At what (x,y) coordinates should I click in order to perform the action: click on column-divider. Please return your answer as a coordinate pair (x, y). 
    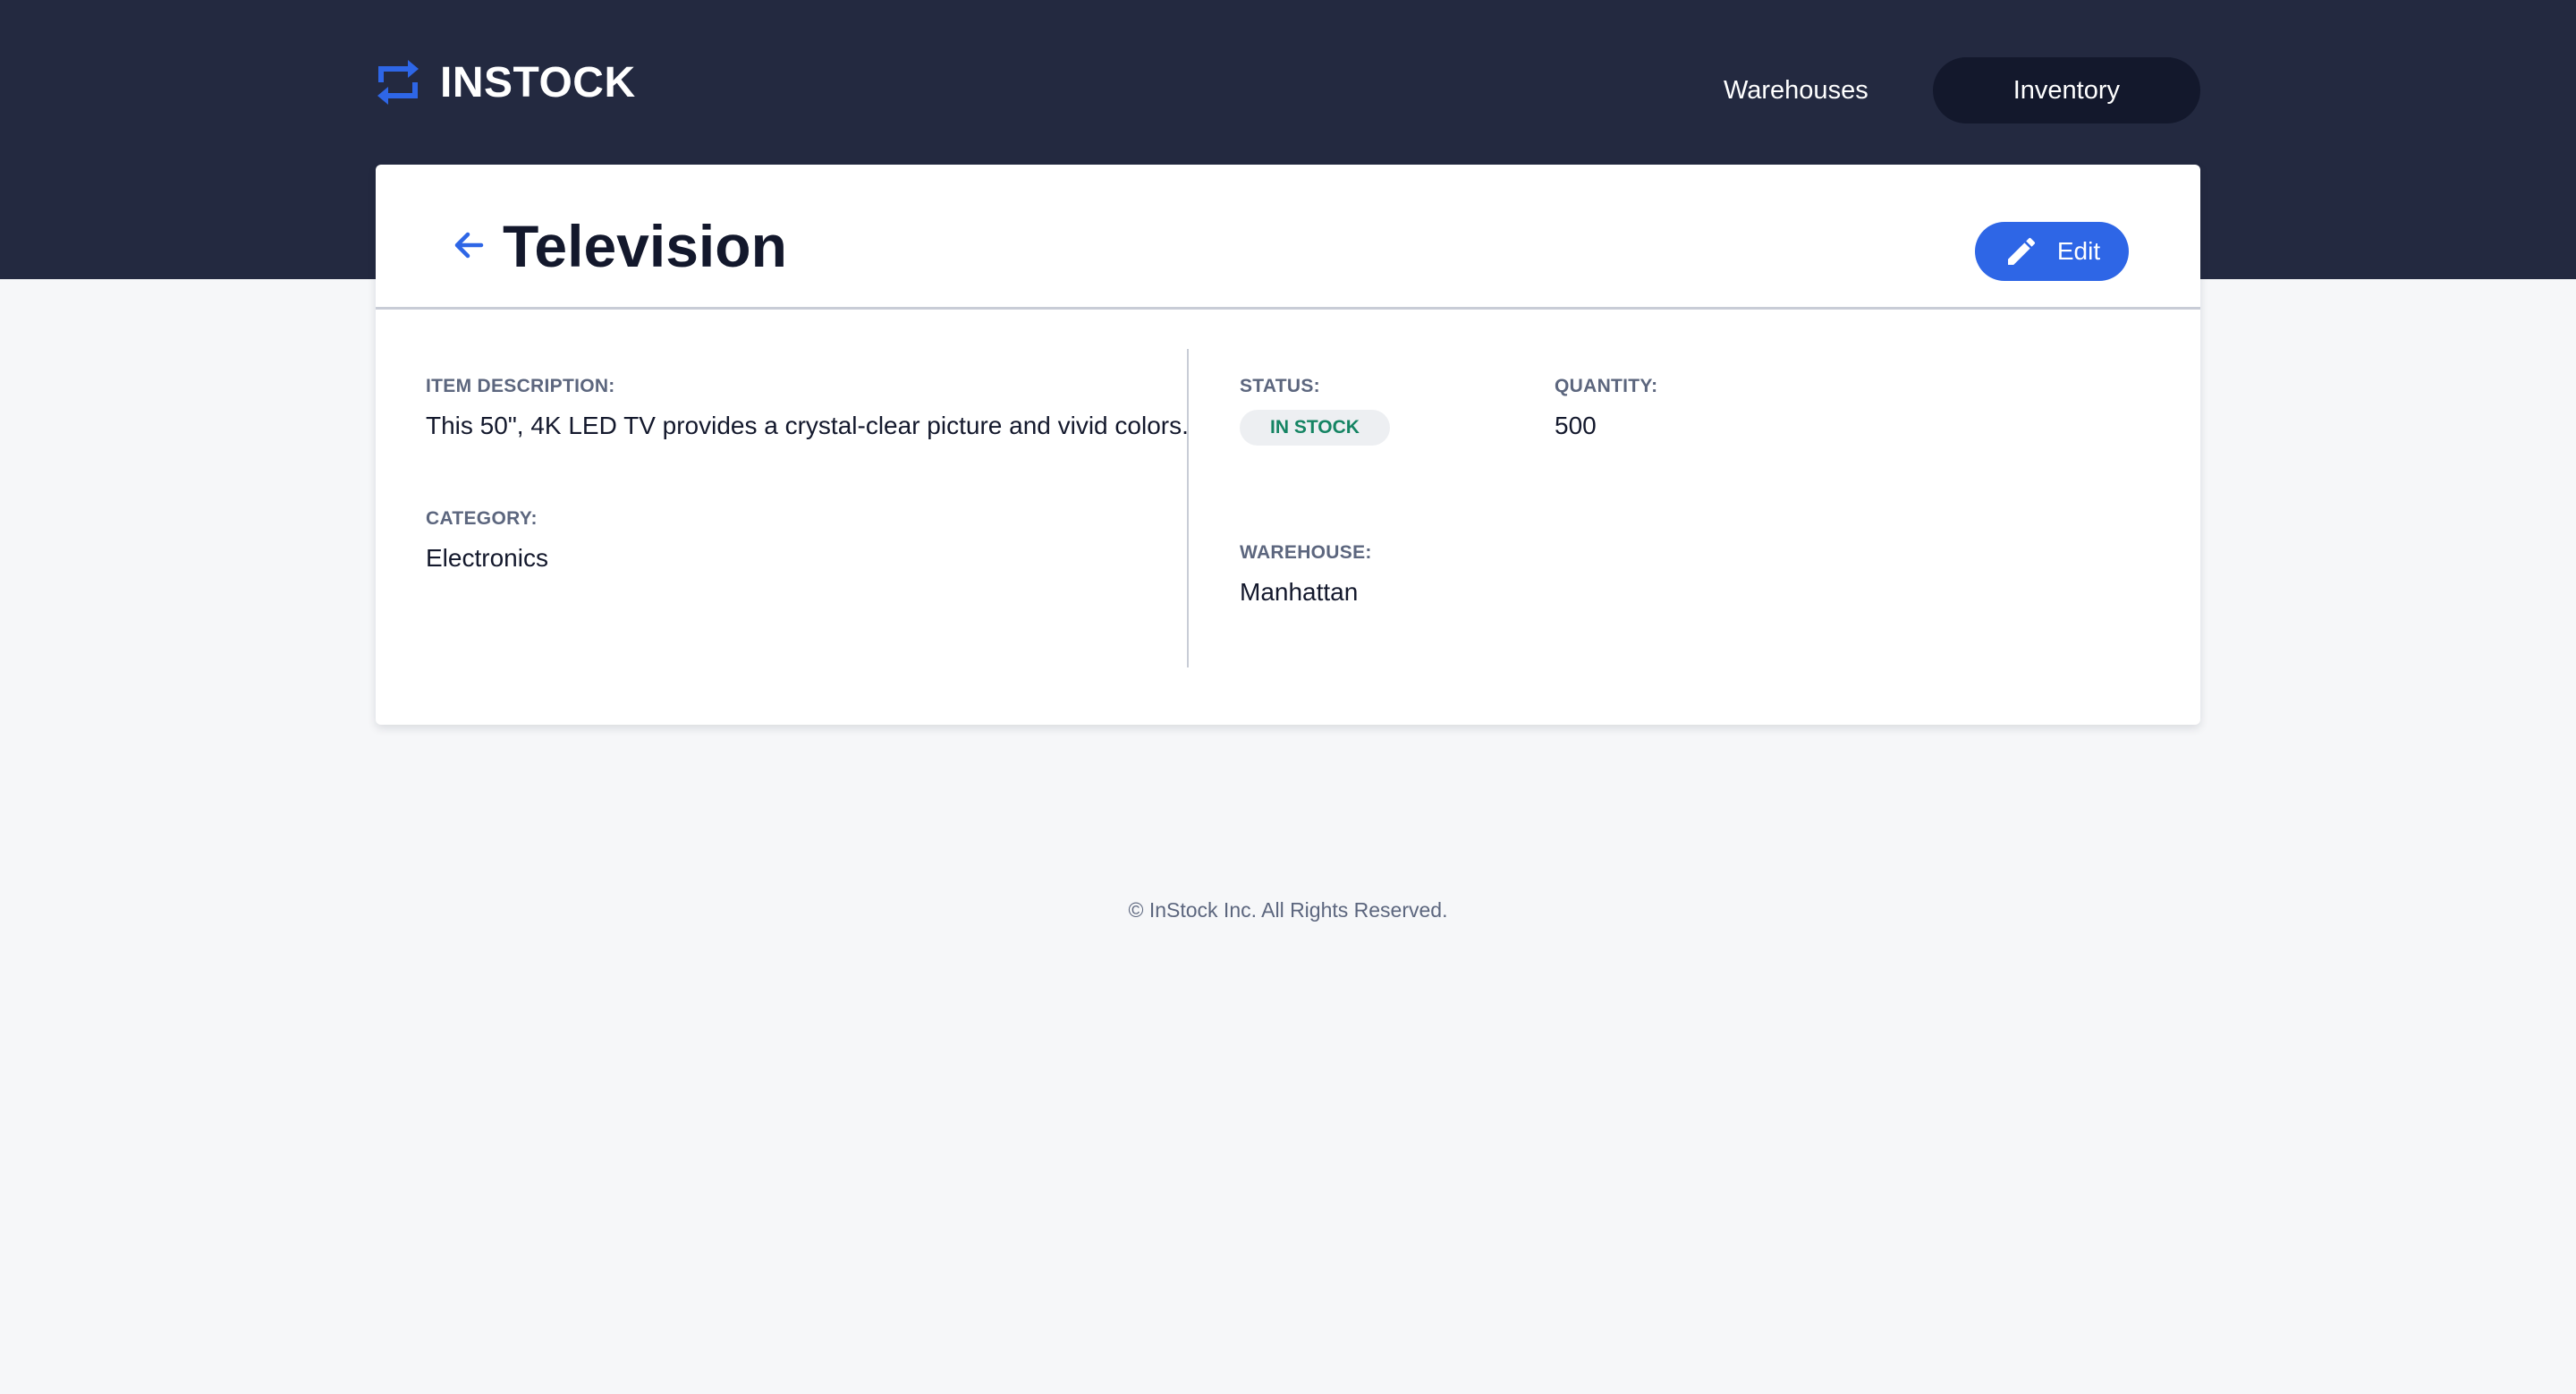
    Looking at the image, I should click on (1188, 508).